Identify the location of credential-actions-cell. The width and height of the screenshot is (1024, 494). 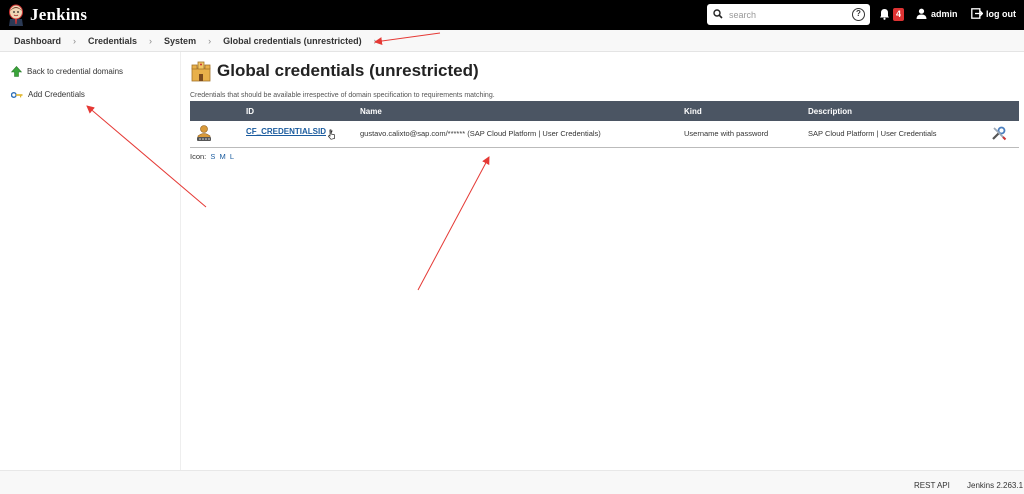
(1002, 134).